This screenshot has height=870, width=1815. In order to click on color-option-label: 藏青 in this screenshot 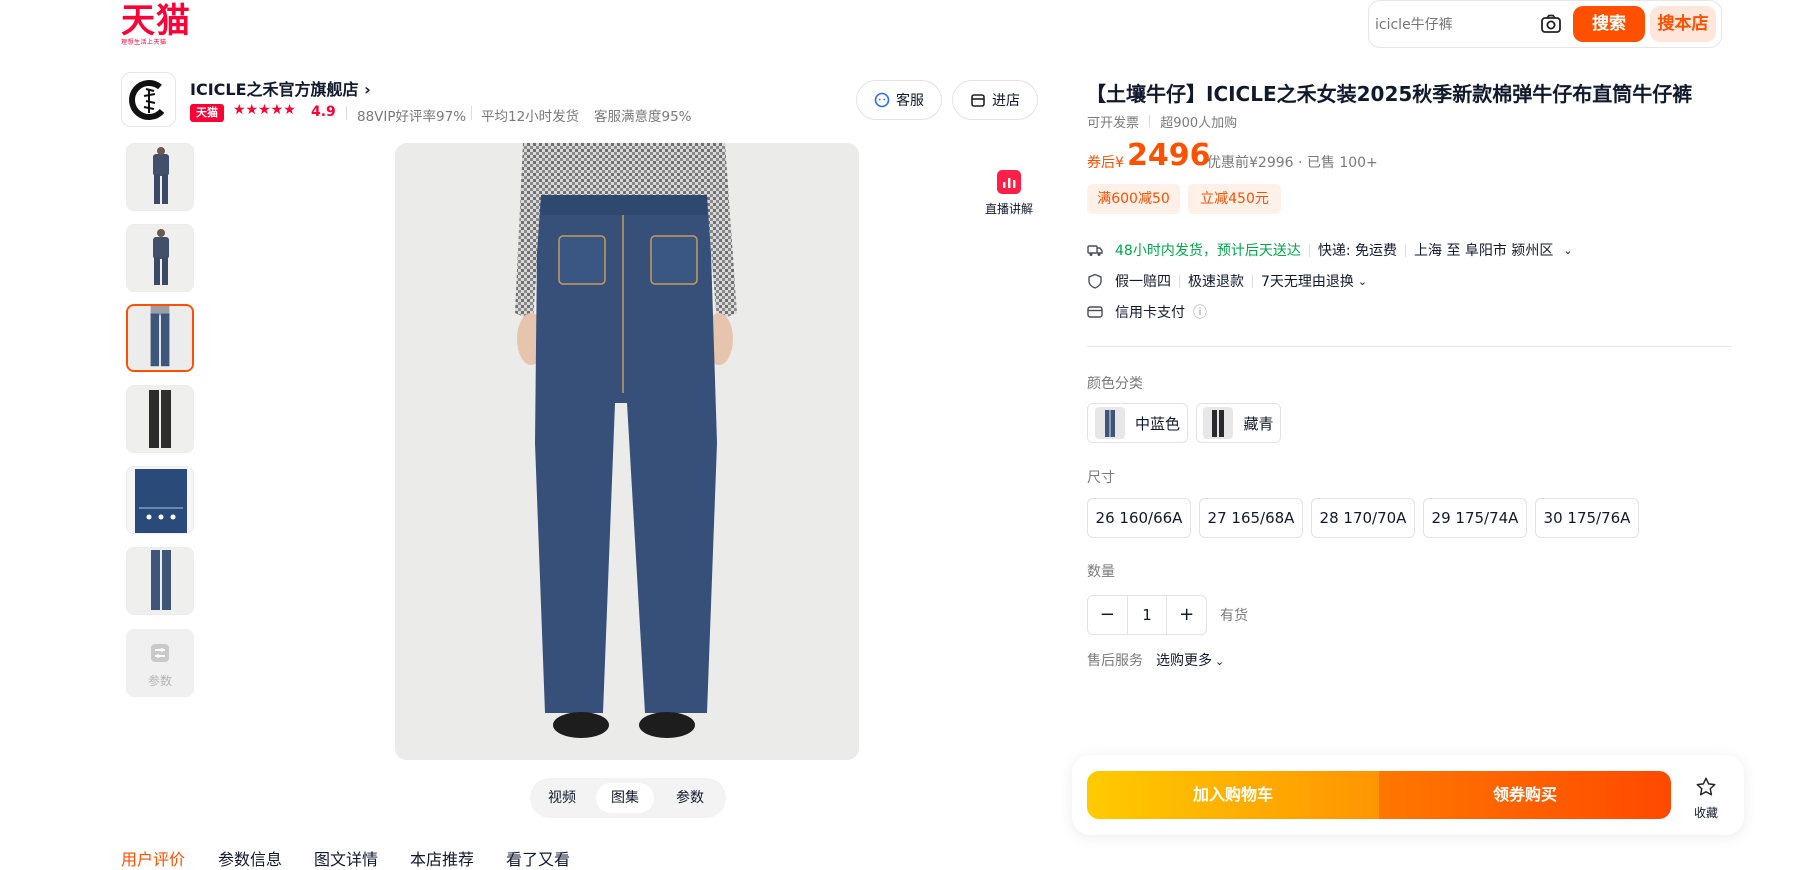, I will do `click(1258, 423)`.